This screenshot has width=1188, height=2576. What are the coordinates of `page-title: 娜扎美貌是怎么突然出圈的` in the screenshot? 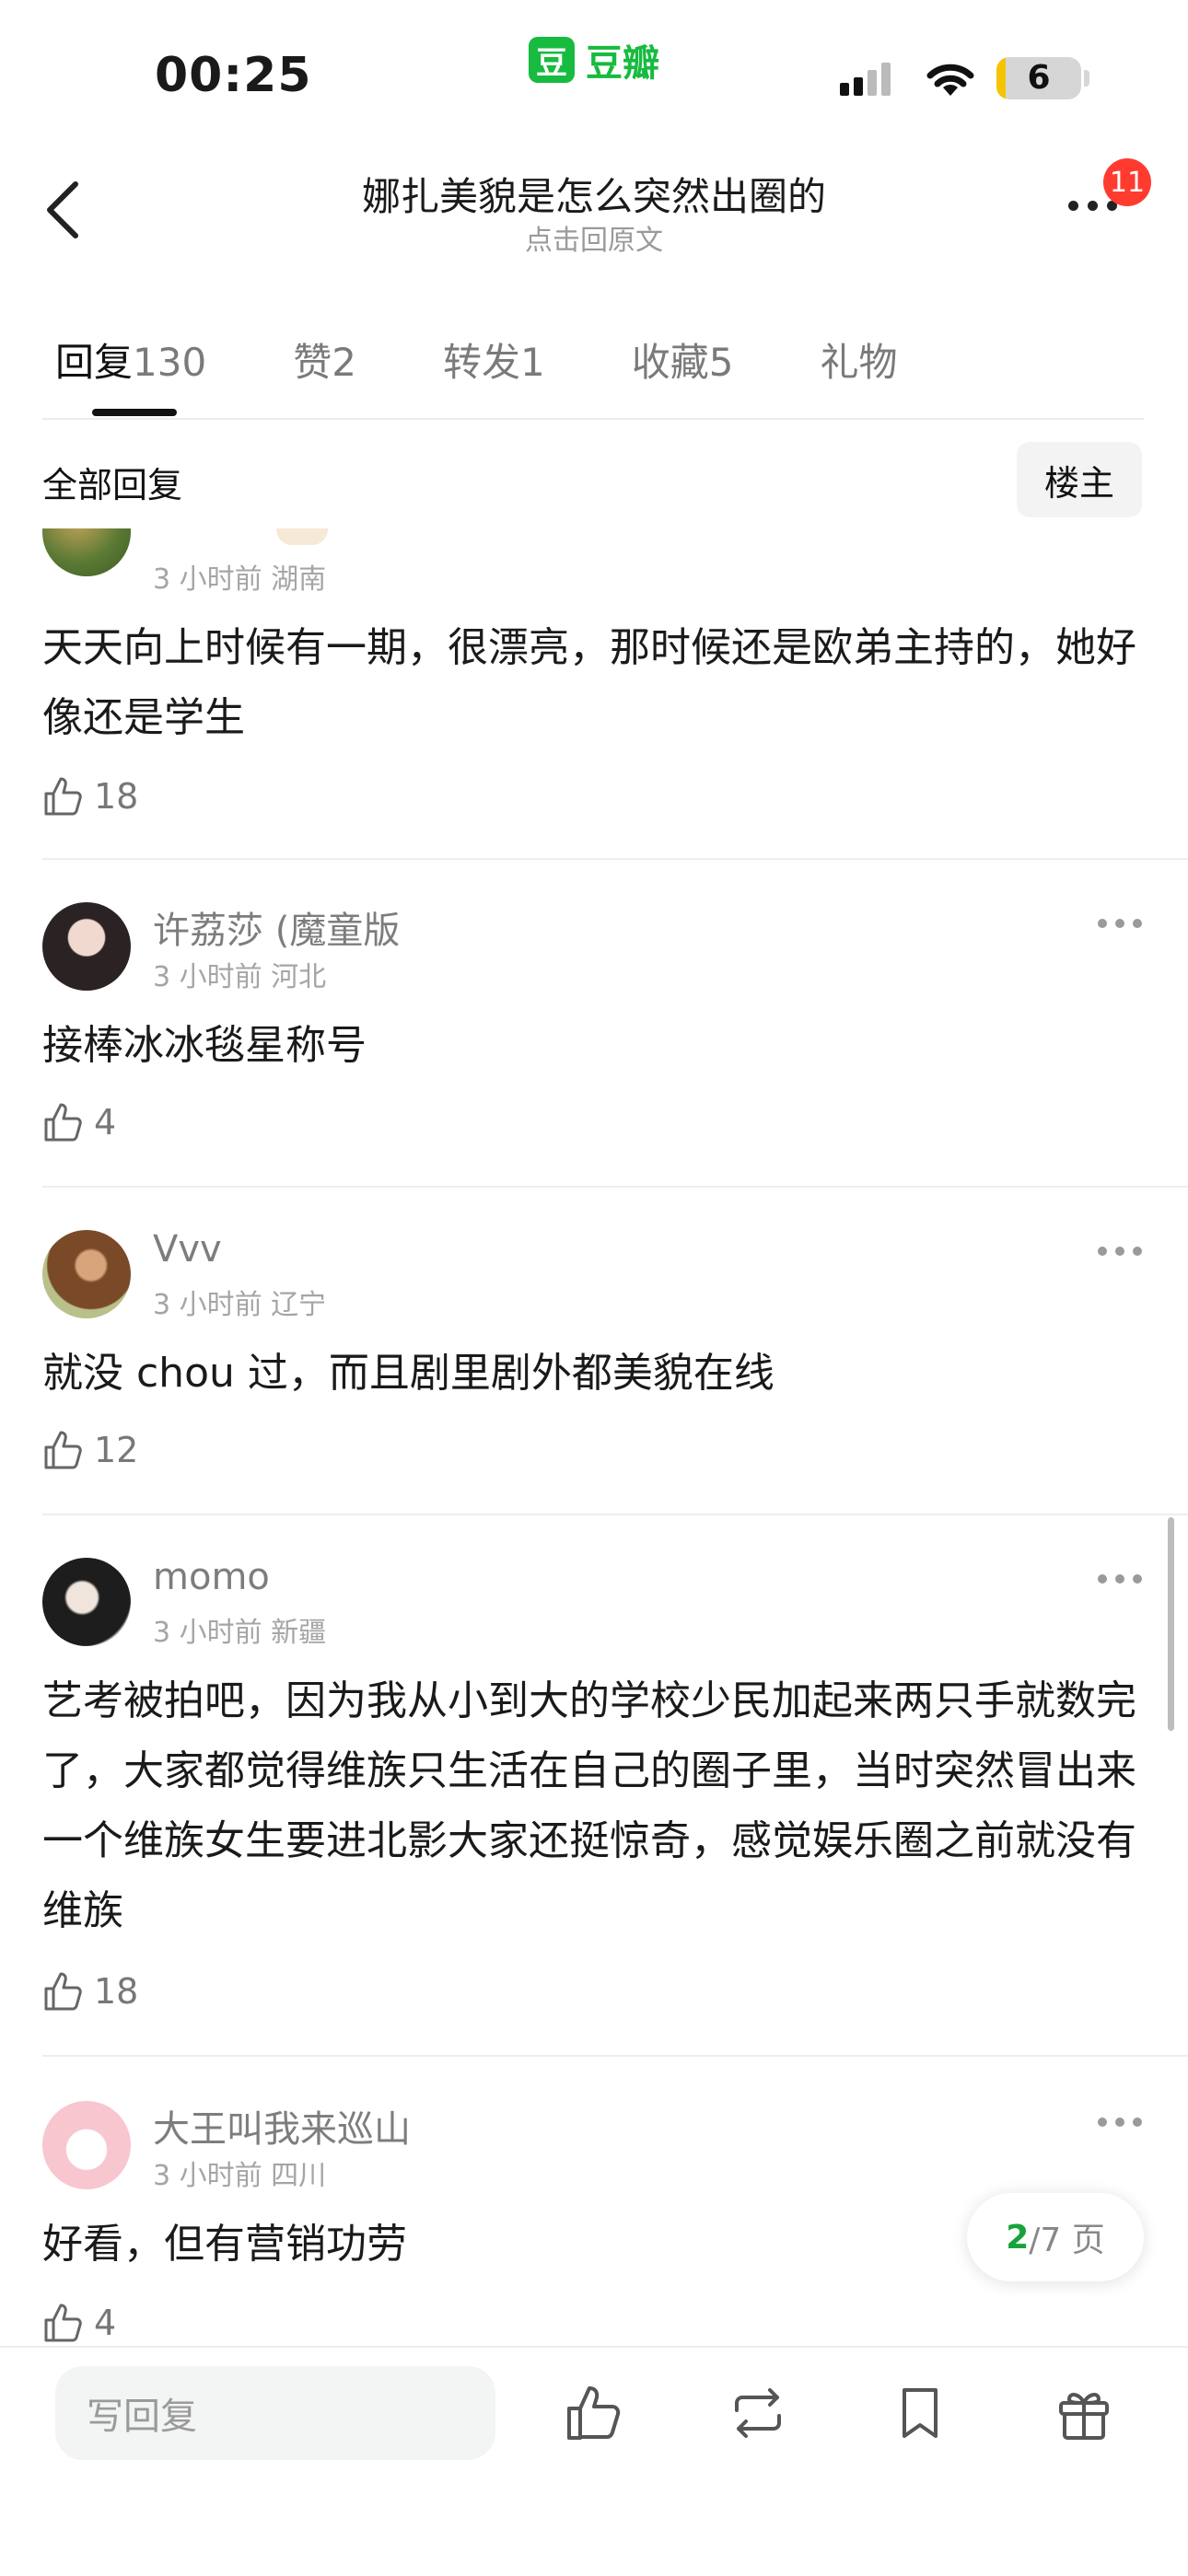 It's located at (594, 194).